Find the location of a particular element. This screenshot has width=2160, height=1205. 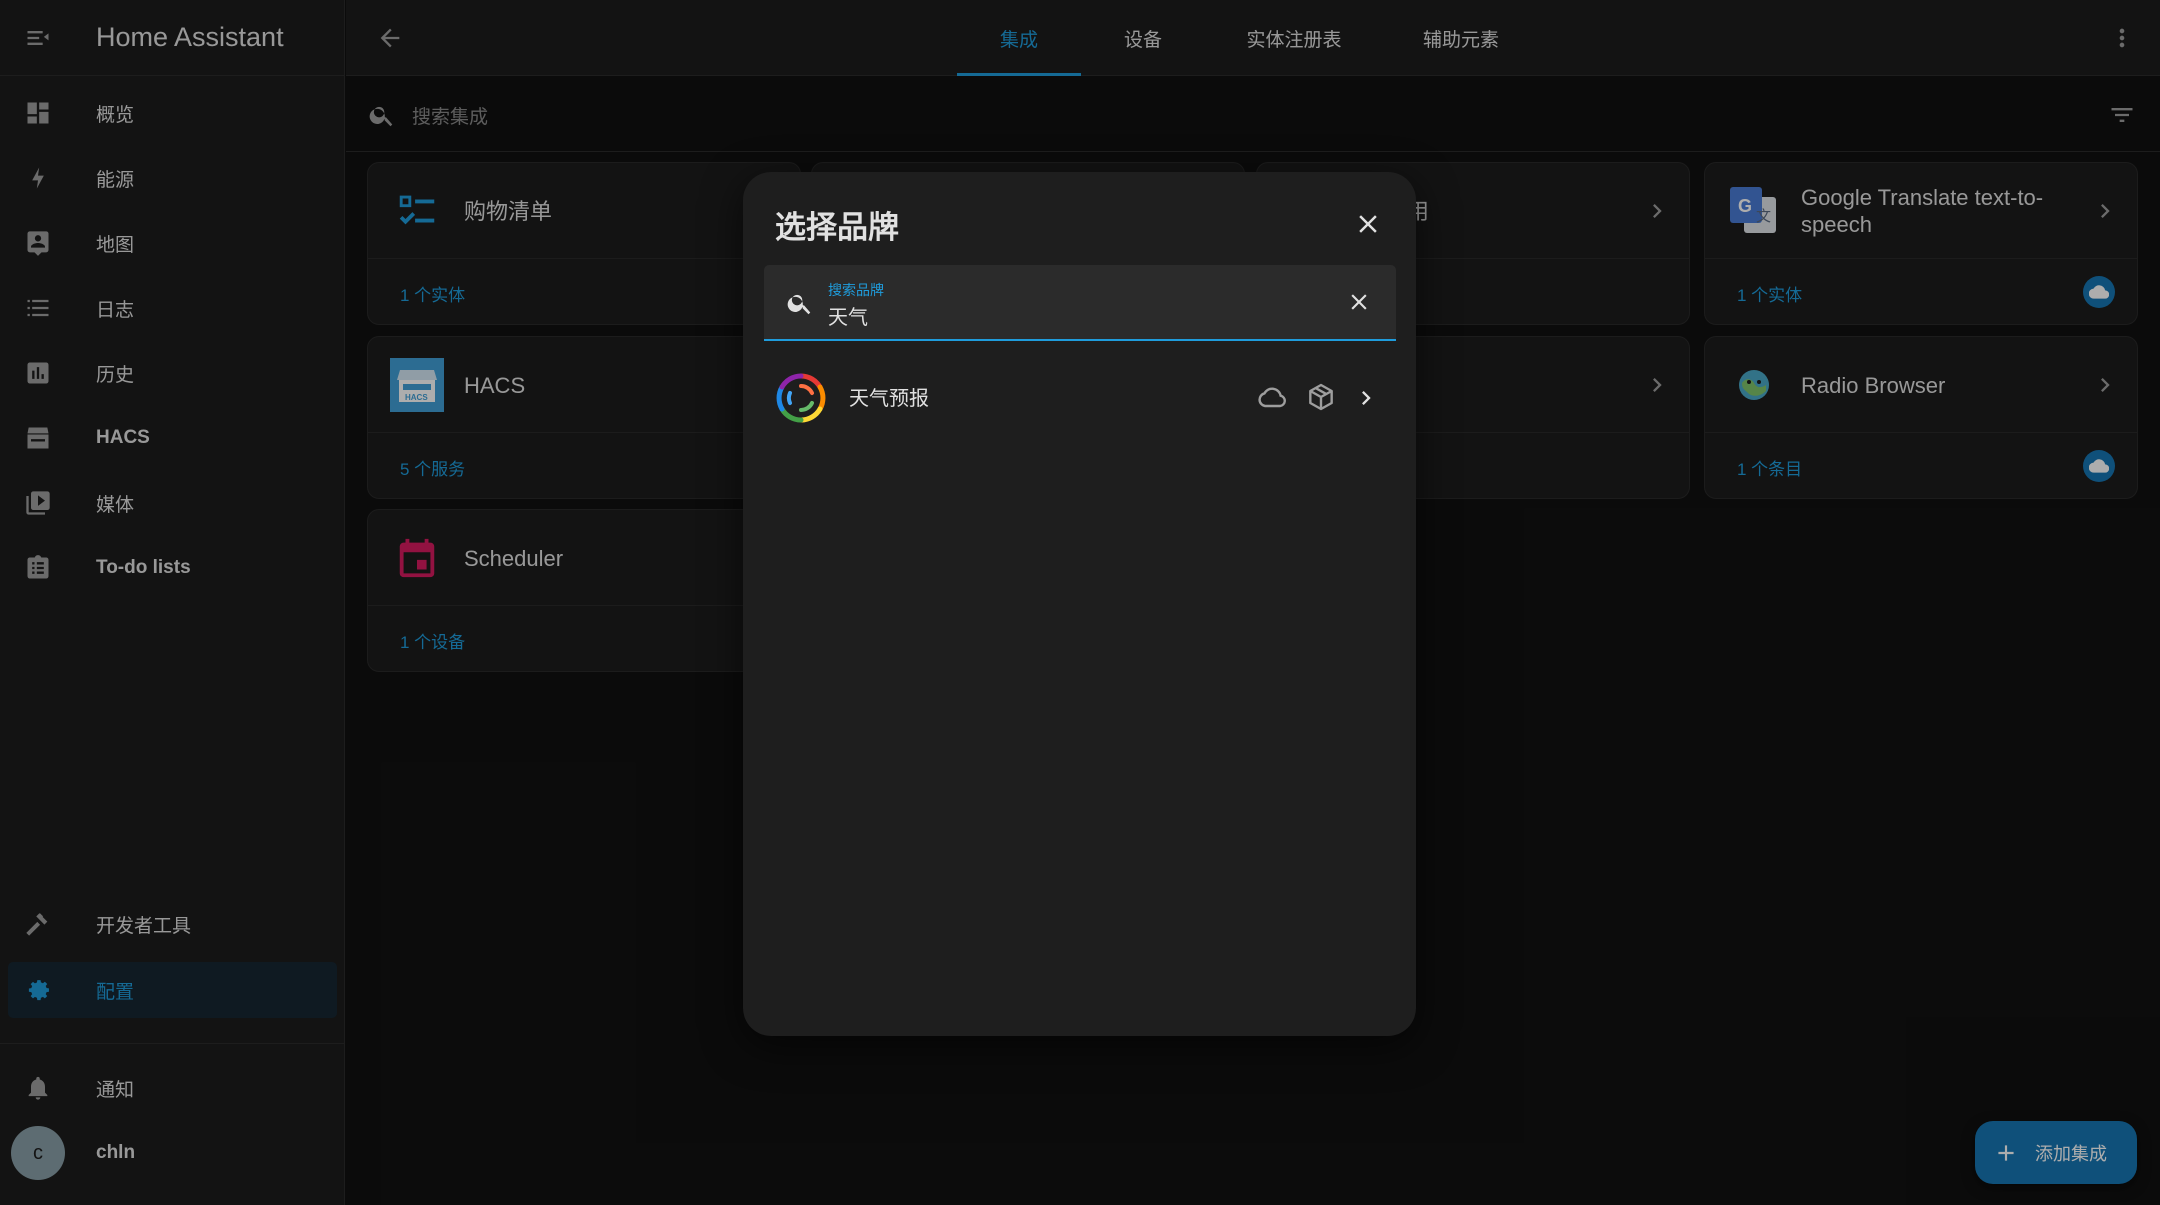

weather-forecast-logo is located at coordinates (801, 398).